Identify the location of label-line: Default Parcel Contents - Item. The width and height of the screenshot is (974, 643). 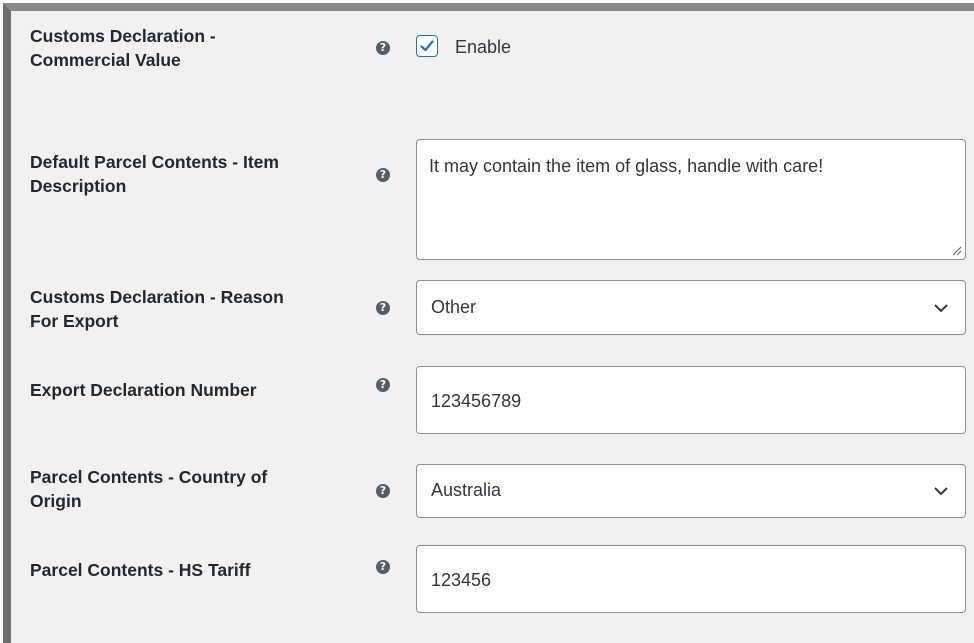
(154, 162).